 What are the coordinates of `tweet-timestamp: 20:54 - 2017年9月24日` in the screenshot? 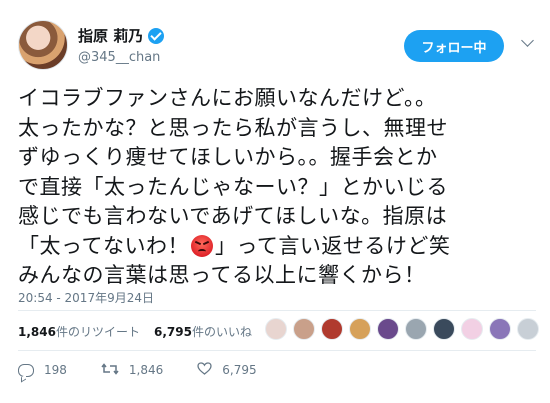 It's located at (86, 297).